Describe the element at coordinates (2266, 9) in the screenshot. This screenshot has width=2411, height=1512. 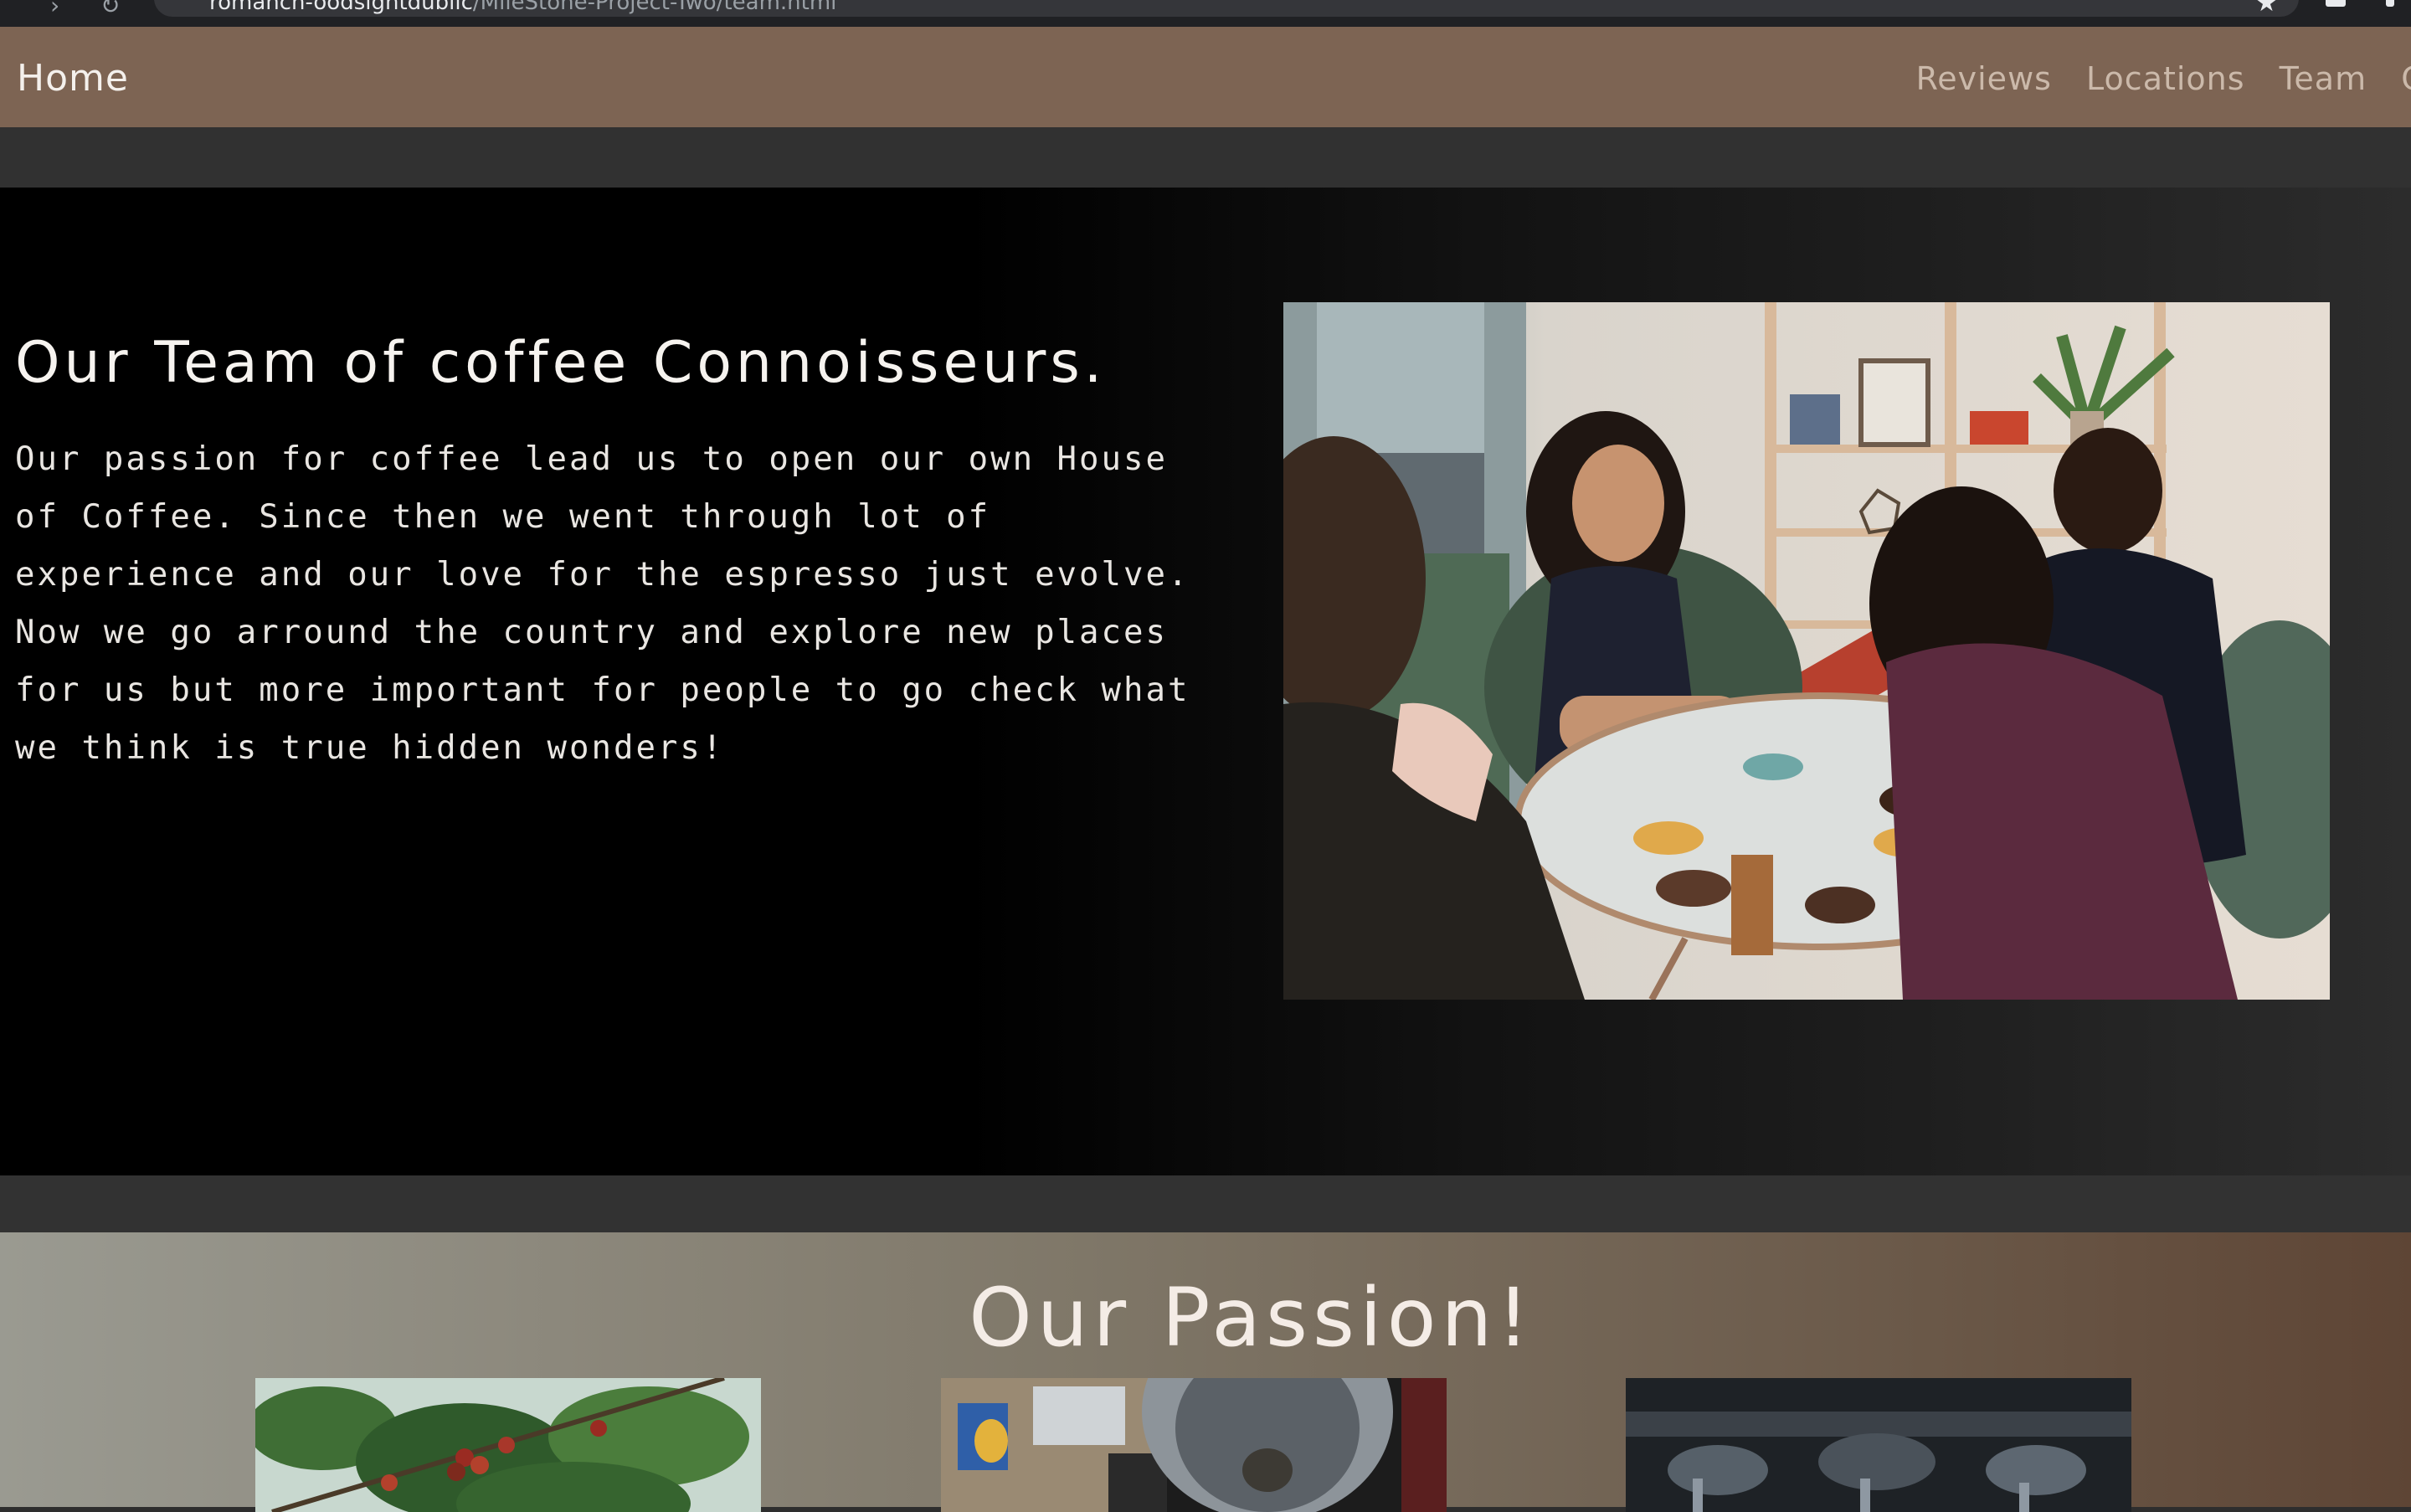
I see `bookmark-star-icon: ★` at that location.